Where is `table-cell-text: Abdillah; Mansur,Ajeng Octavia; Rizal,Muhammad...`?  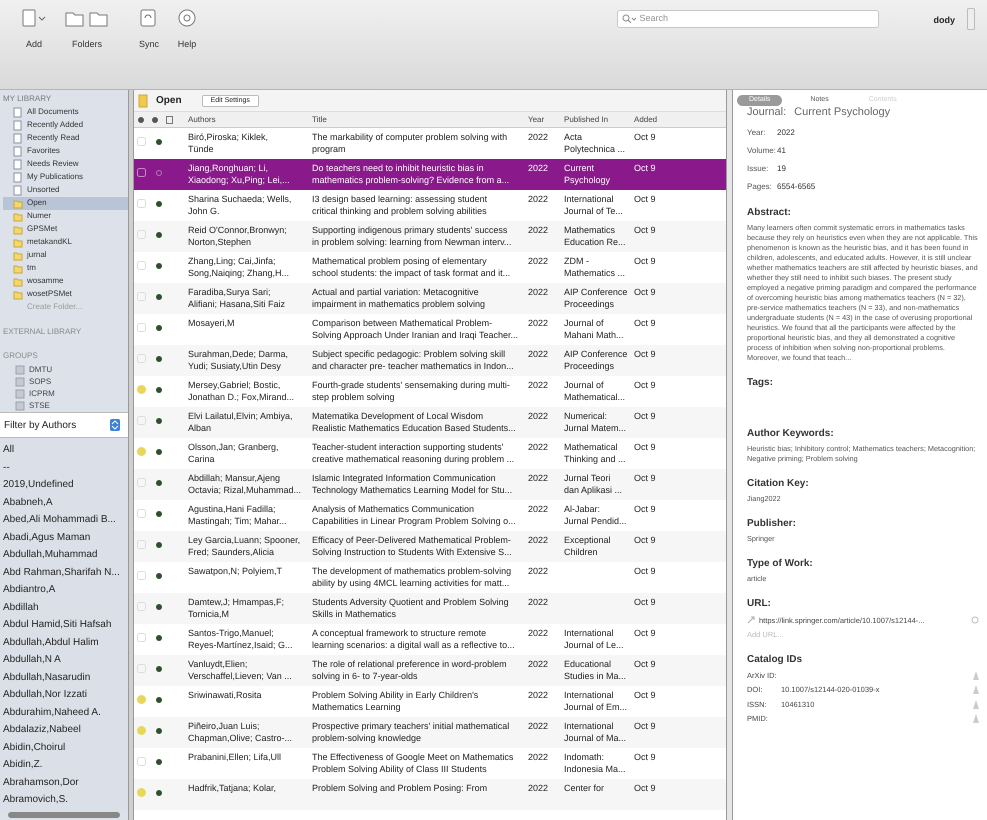 table-cell-text: Abdillah; Mansur,Ajeng Octavia; Rizal,Muhammad... is located at coordinates (244, 484).